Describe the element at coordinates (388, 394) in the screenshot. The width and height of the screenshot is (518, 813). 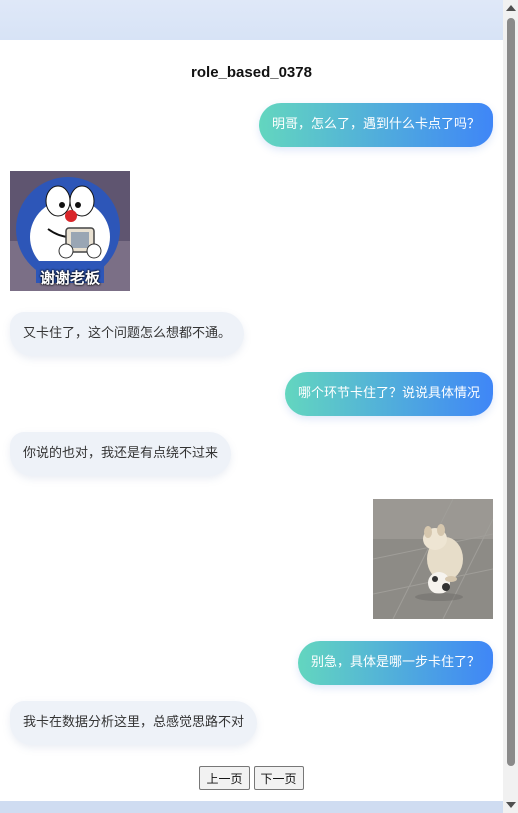
I see `message-bubble-user: 哪个环节卡住了？说说具体情况` at that location.